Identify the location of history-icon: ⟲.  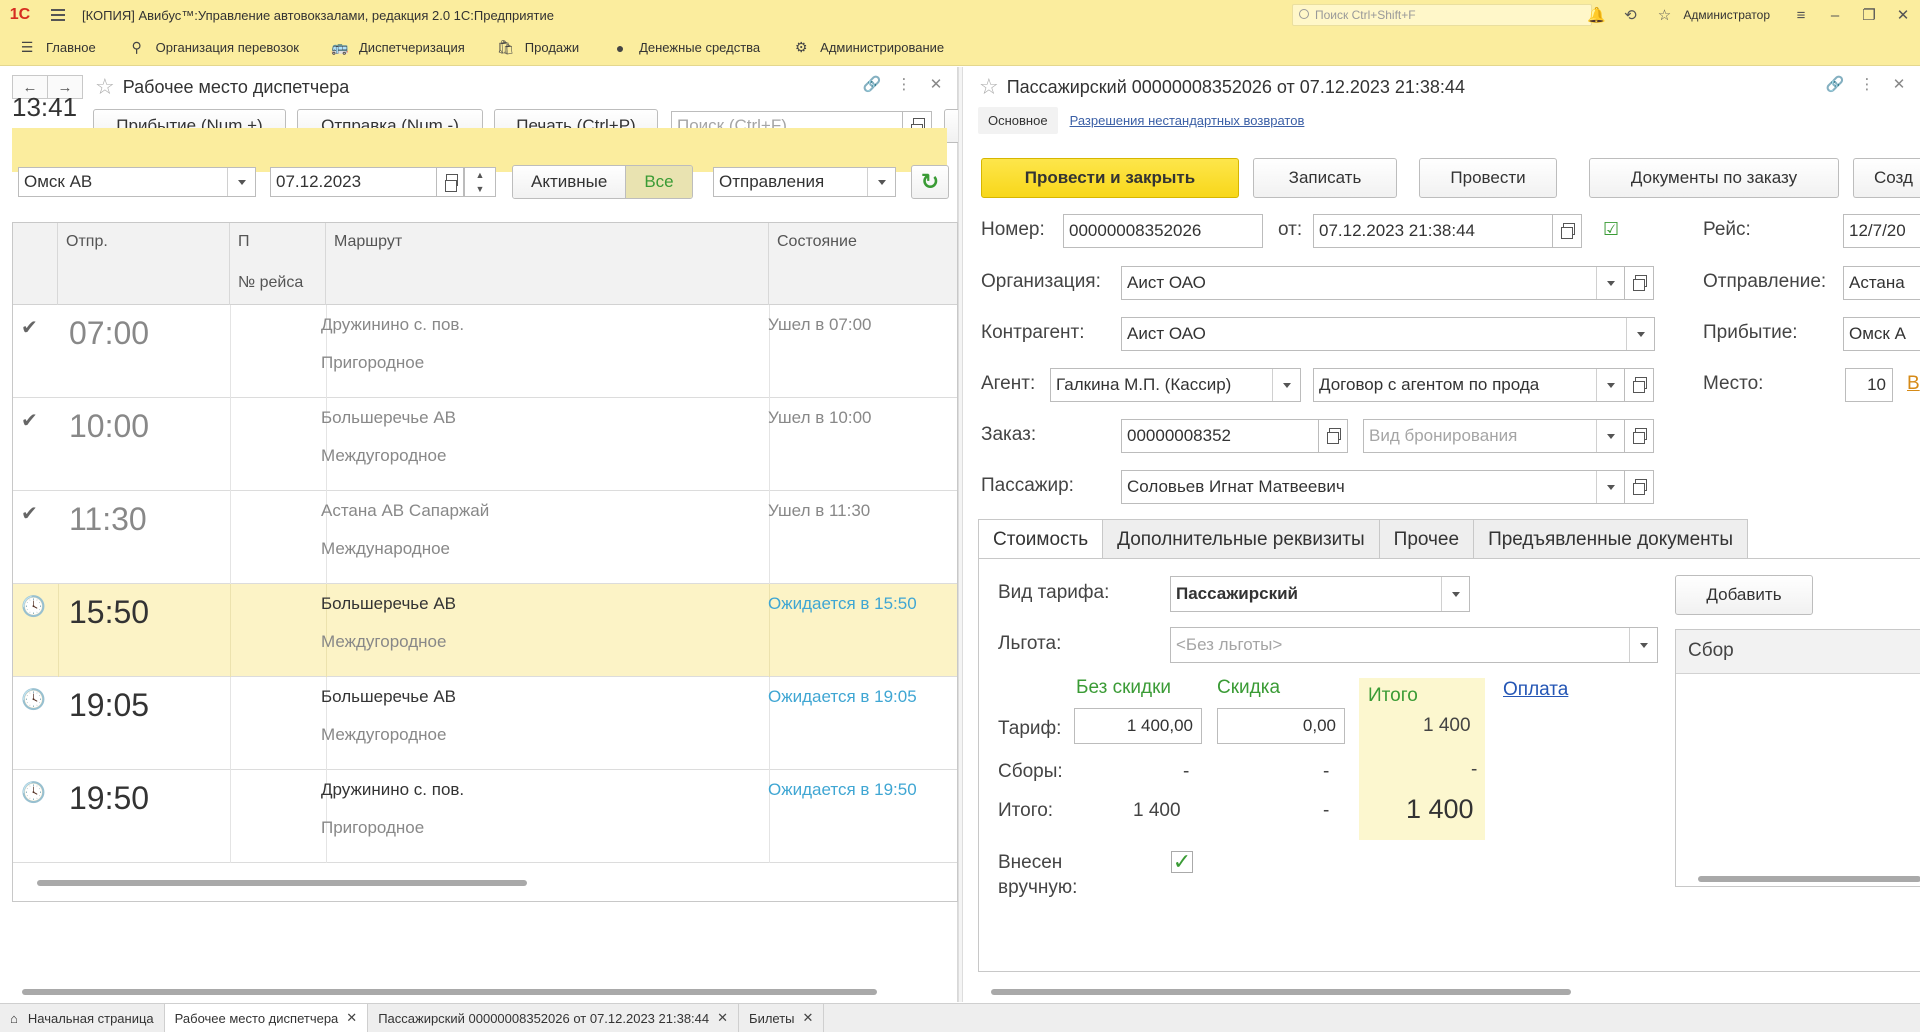
(1630, 15).